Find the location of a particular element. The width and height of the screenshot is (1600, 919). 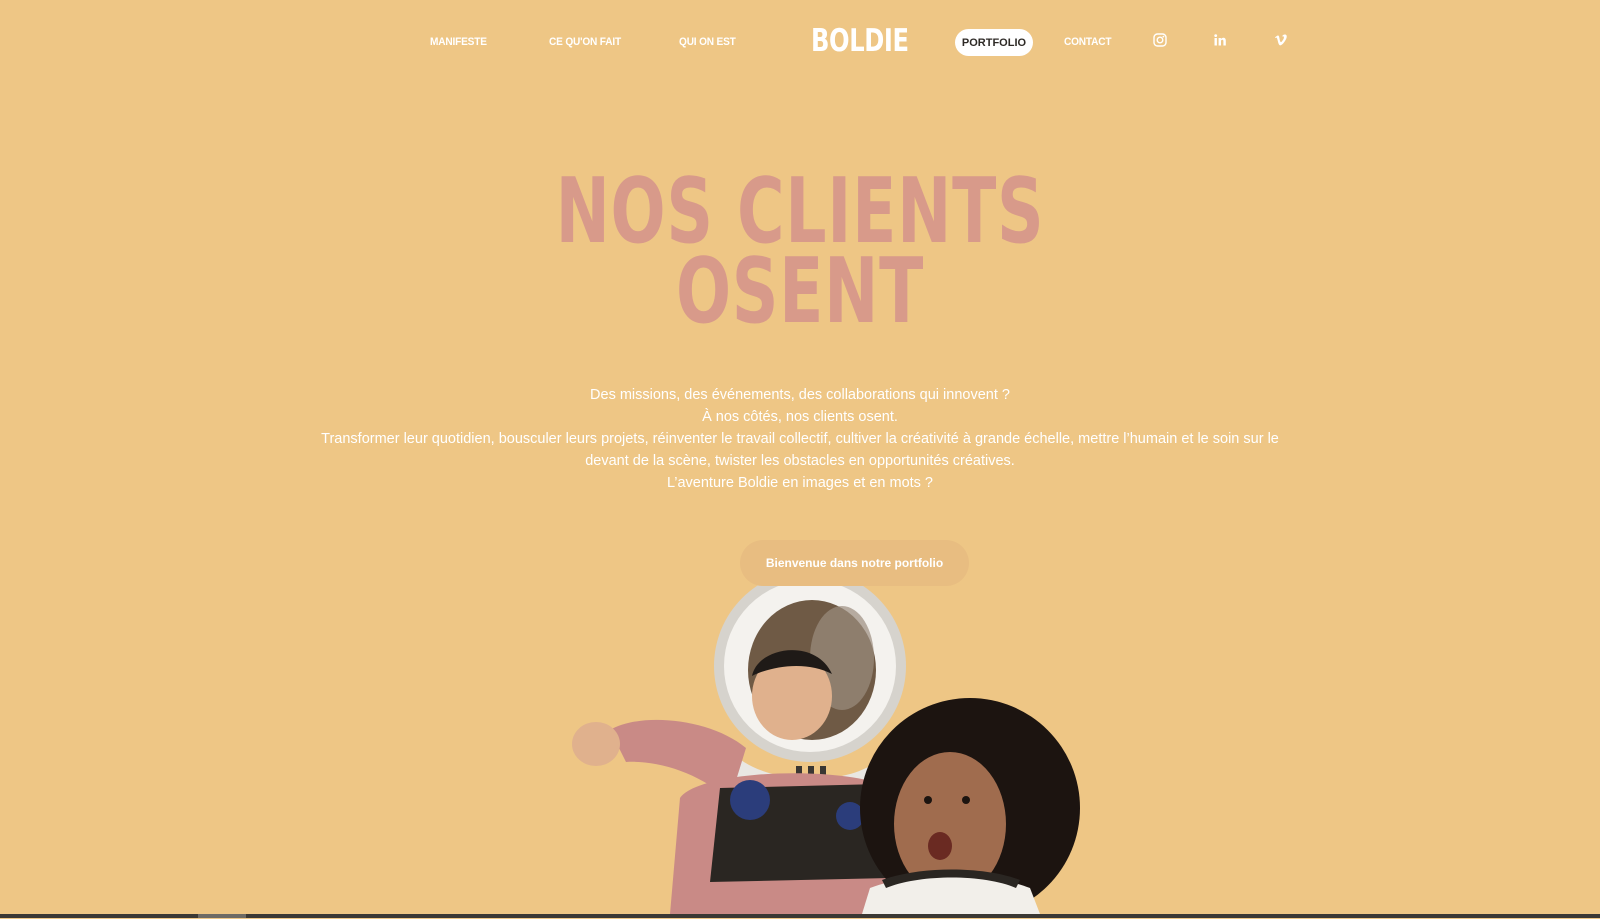

linkedin-icon is located at coordinates (1220, 40).